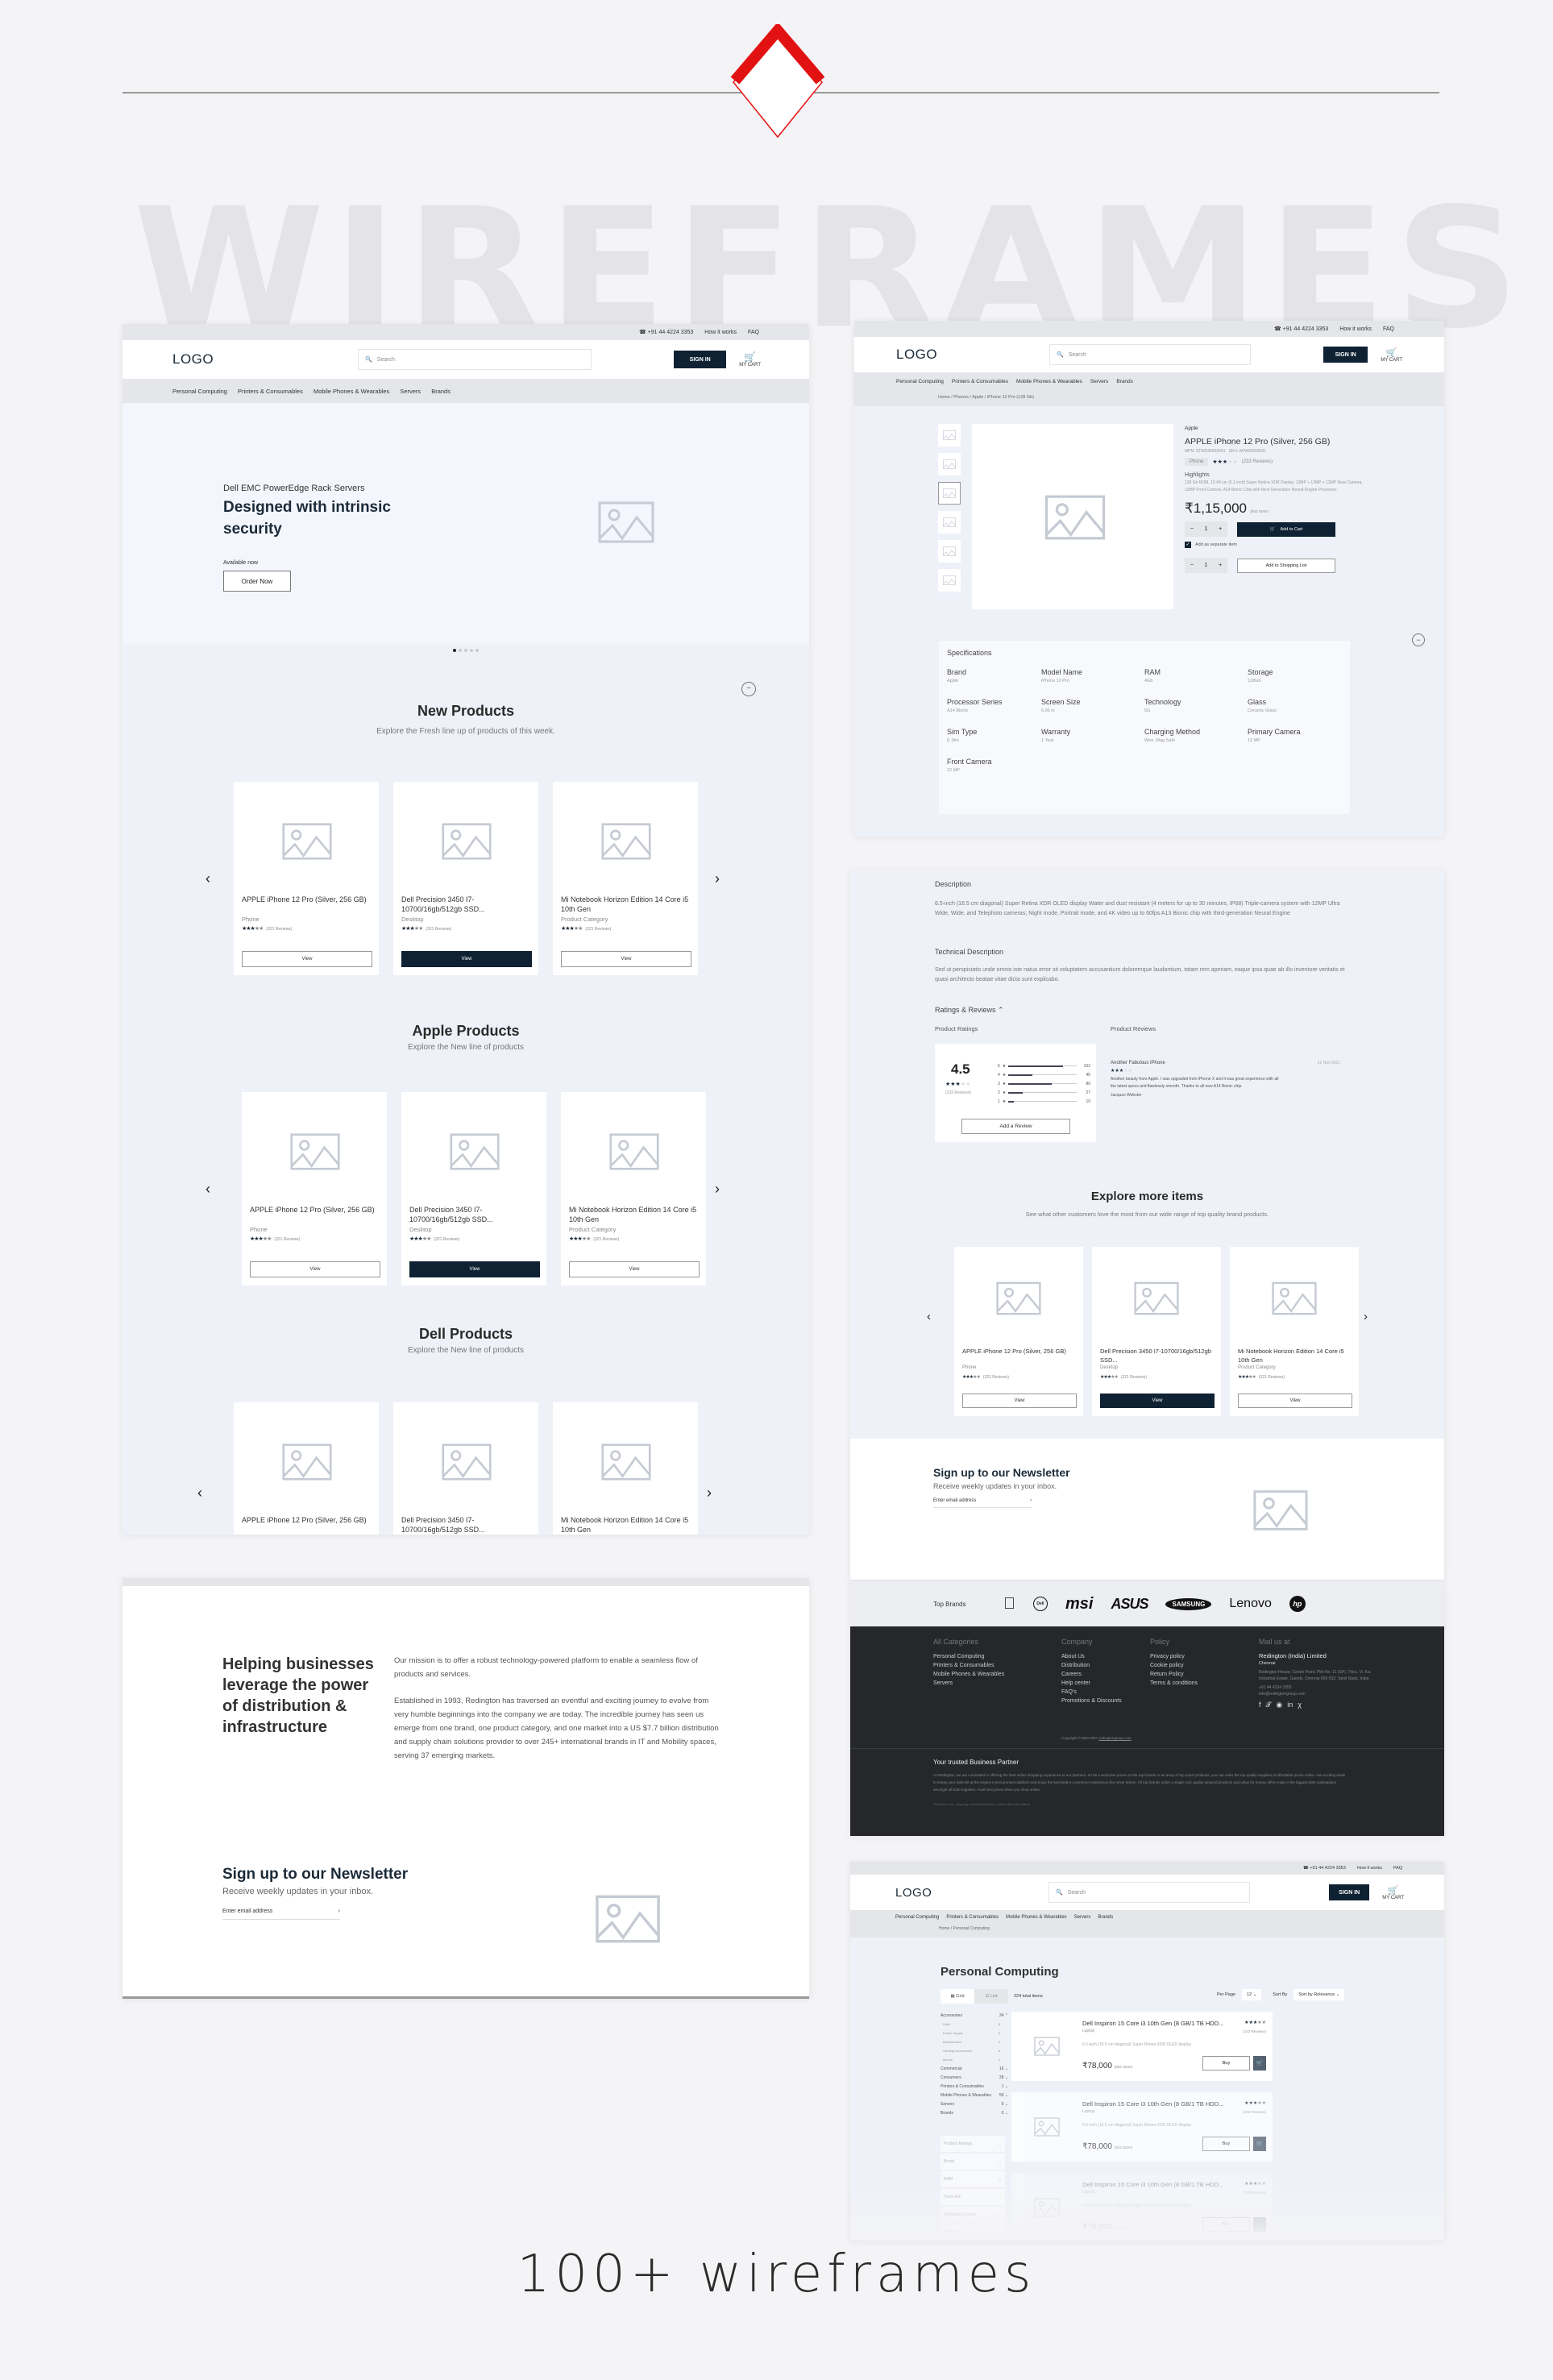 This screenshot has height=2380, width=1553. Describe the element at coordinates (1072, 516) in the screenshot. I see `main-product-image` at that location.